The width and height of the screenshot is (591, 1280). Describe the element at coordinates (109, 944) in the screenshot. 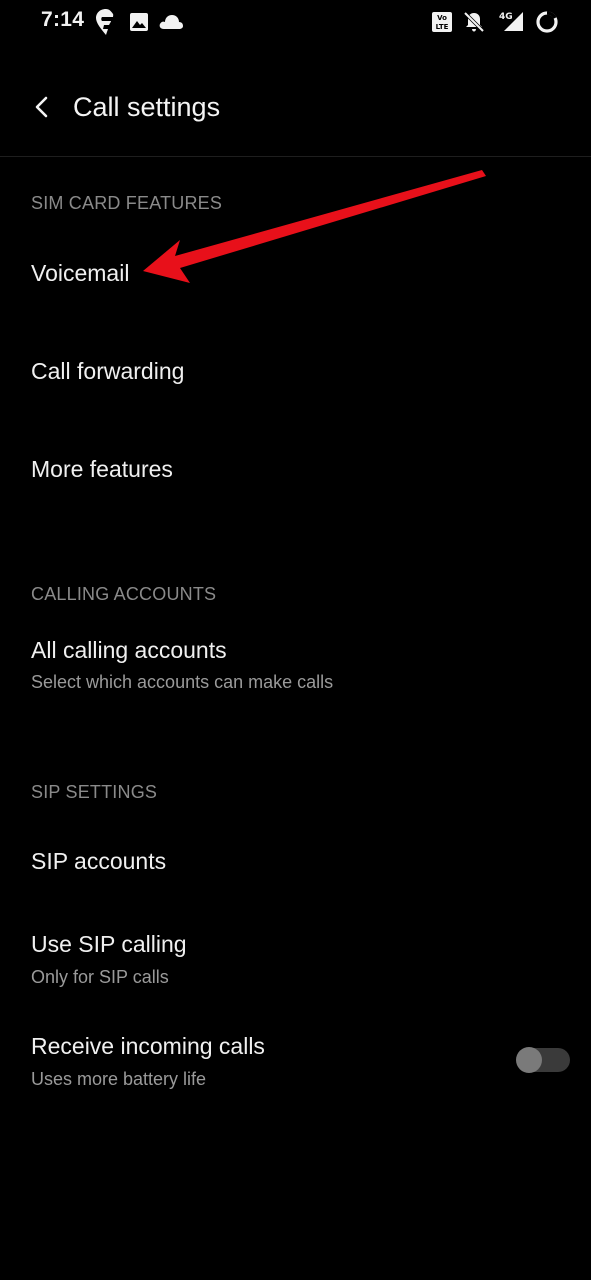

I see `item-title-use-sip-calling: Use SIP calling` at that location.